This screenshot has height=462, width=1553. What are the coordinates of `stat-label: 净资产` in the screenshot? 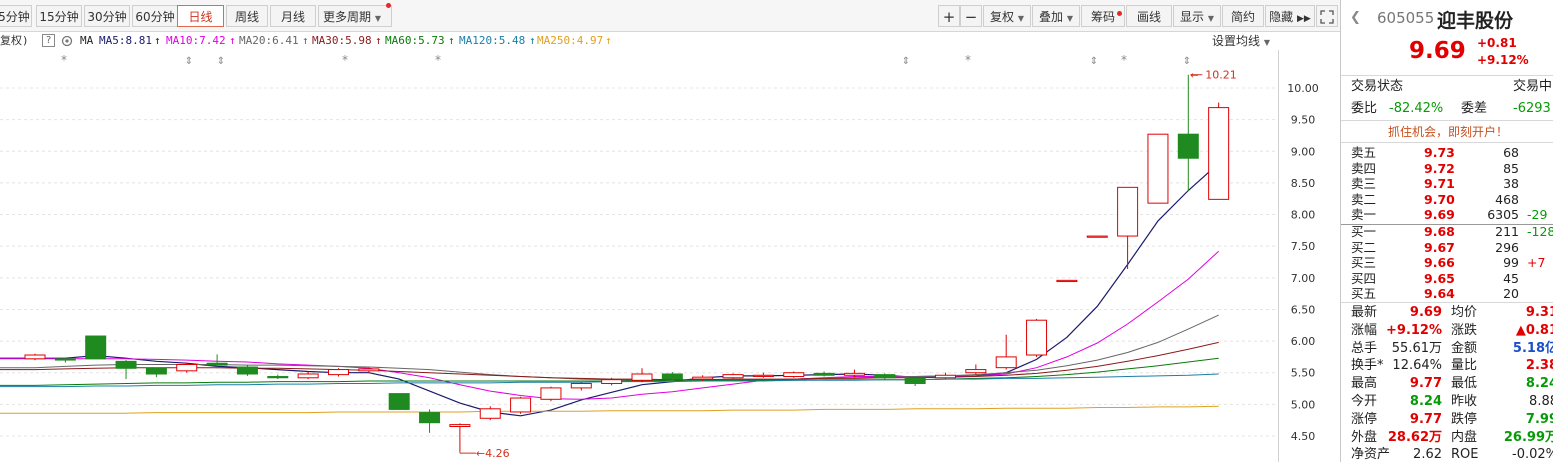 It's located at (1371, 454).